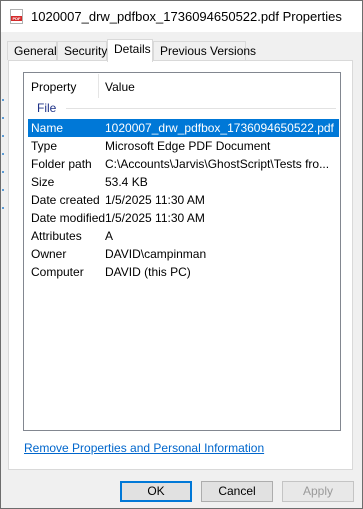 The width and height of the screenshot is (363, 509). I want to click on cancel-button: Cancel, so click(237, 491).